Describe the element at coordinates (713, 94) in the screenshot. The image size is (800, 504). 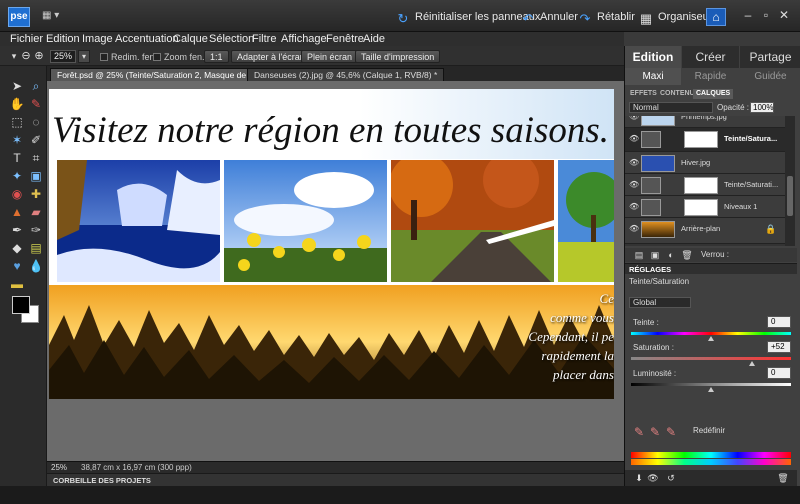
I see `tab-calques: CALQUES` at that location.